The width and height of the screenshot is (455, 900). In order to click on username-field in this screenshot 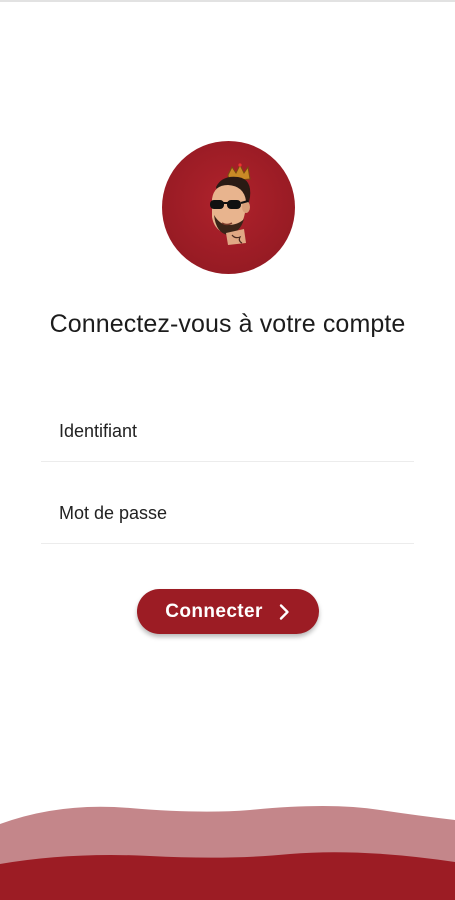, I will do `click(227, 432)`.